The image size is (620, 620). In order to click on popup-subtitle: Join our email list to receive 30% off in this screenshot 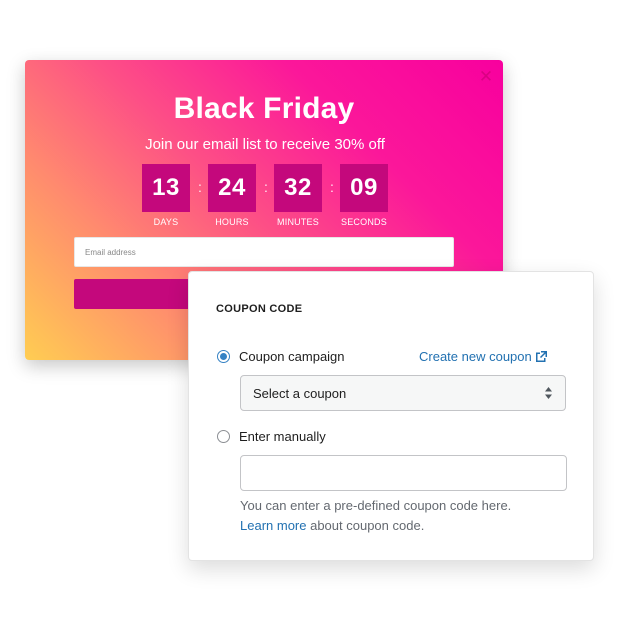, I will do `click(265, 144)`.